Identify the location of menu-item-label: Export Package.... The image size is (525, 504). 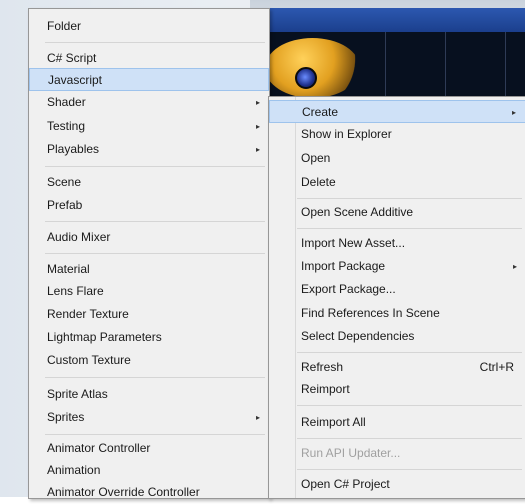
(348, 289).